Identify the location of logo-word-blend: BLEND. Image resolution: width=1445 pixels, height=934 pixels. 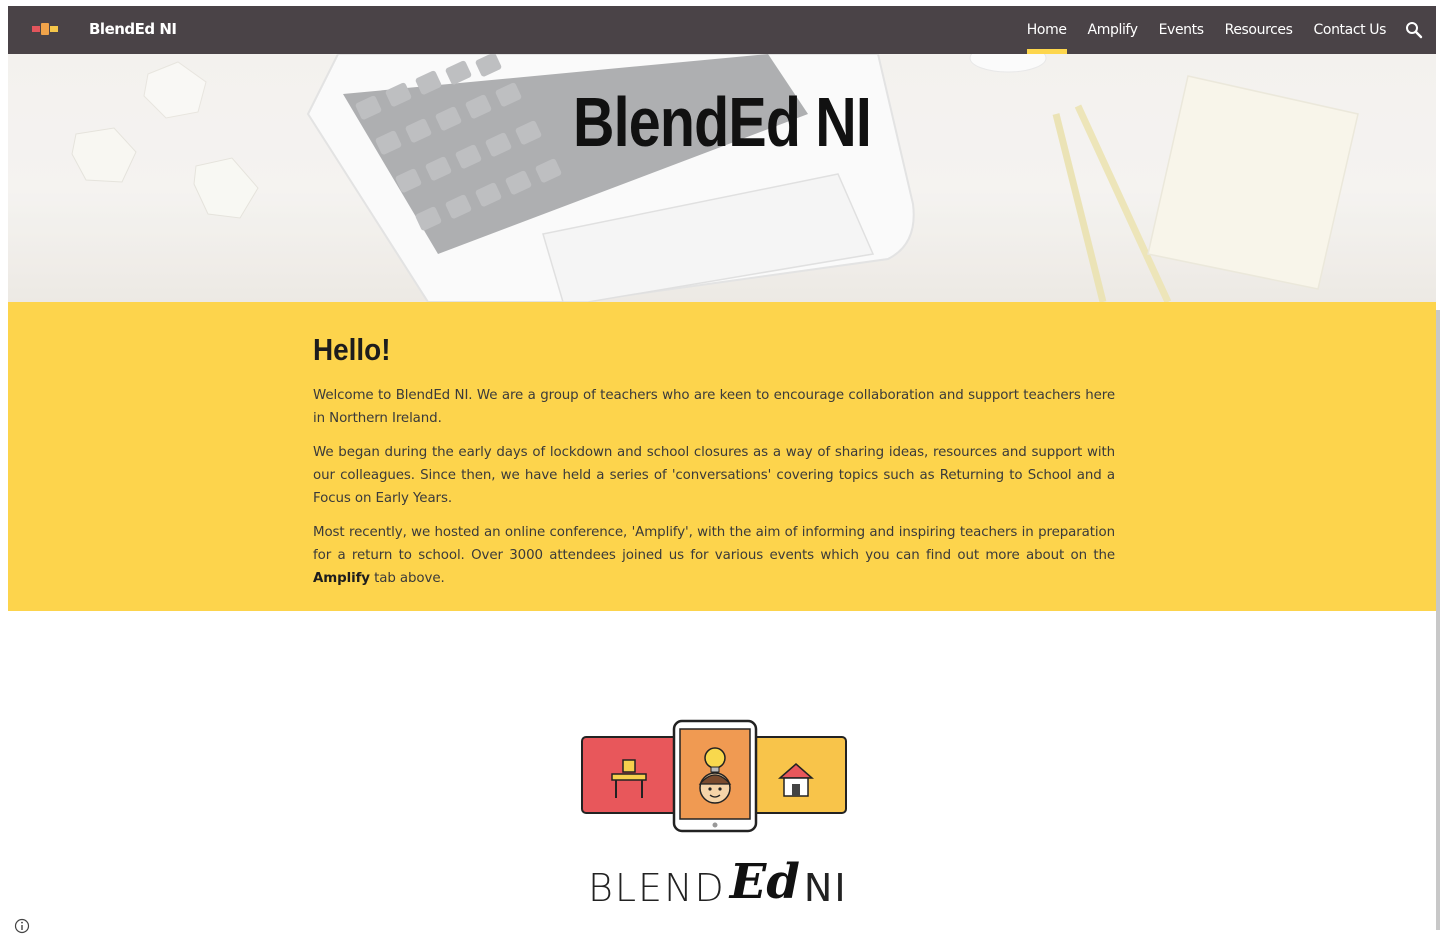
(657, 888).